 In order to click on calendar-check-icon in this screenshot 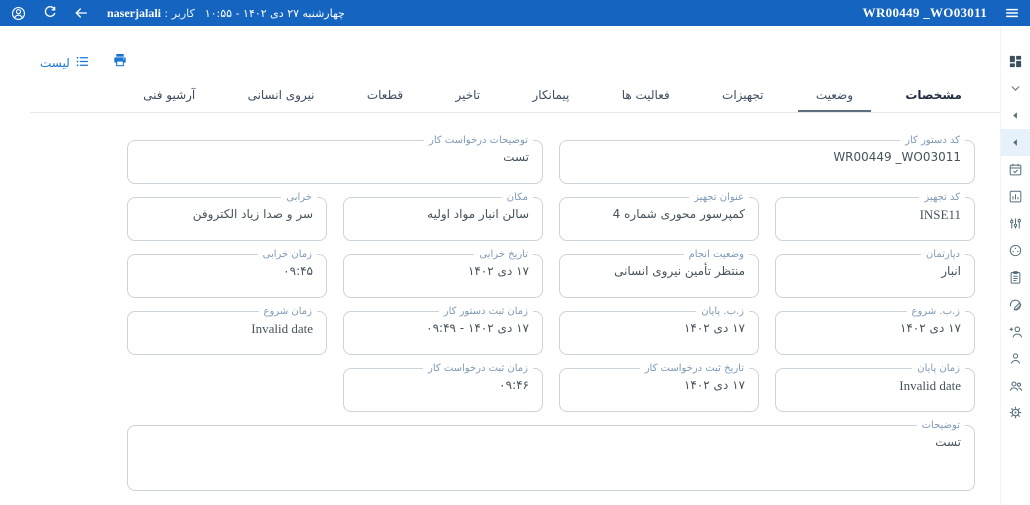, I will do `click(1015, 169)`.